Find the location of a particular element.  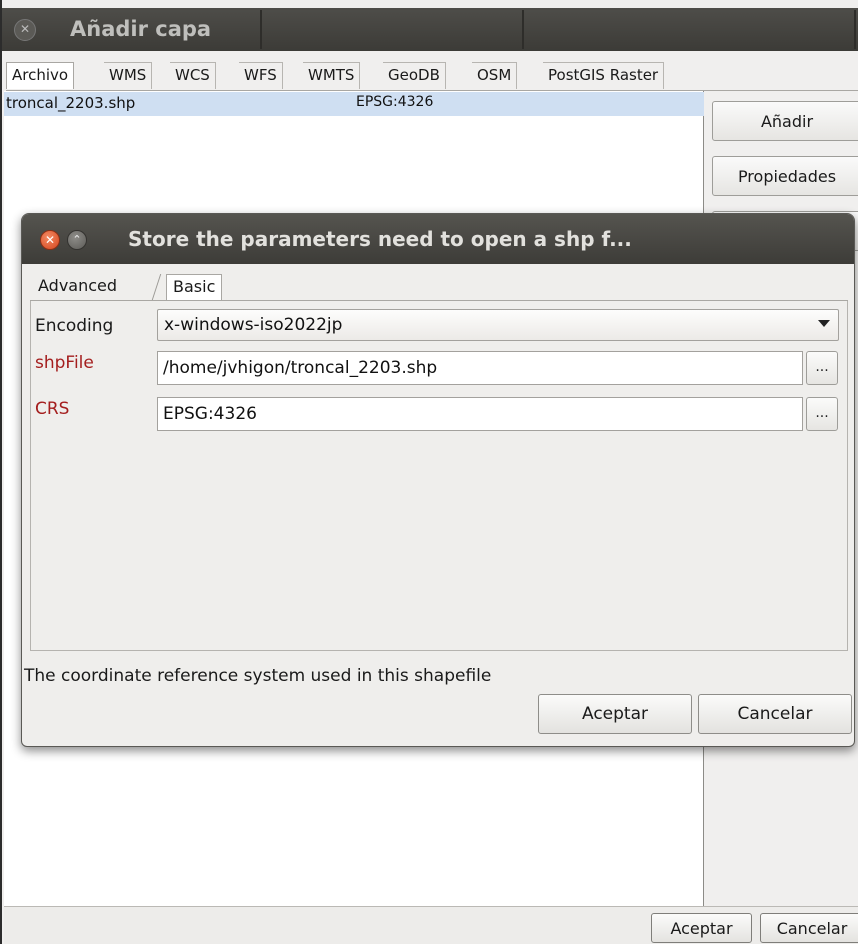

tab-osm: OSM is located at coordinates (495, 75).